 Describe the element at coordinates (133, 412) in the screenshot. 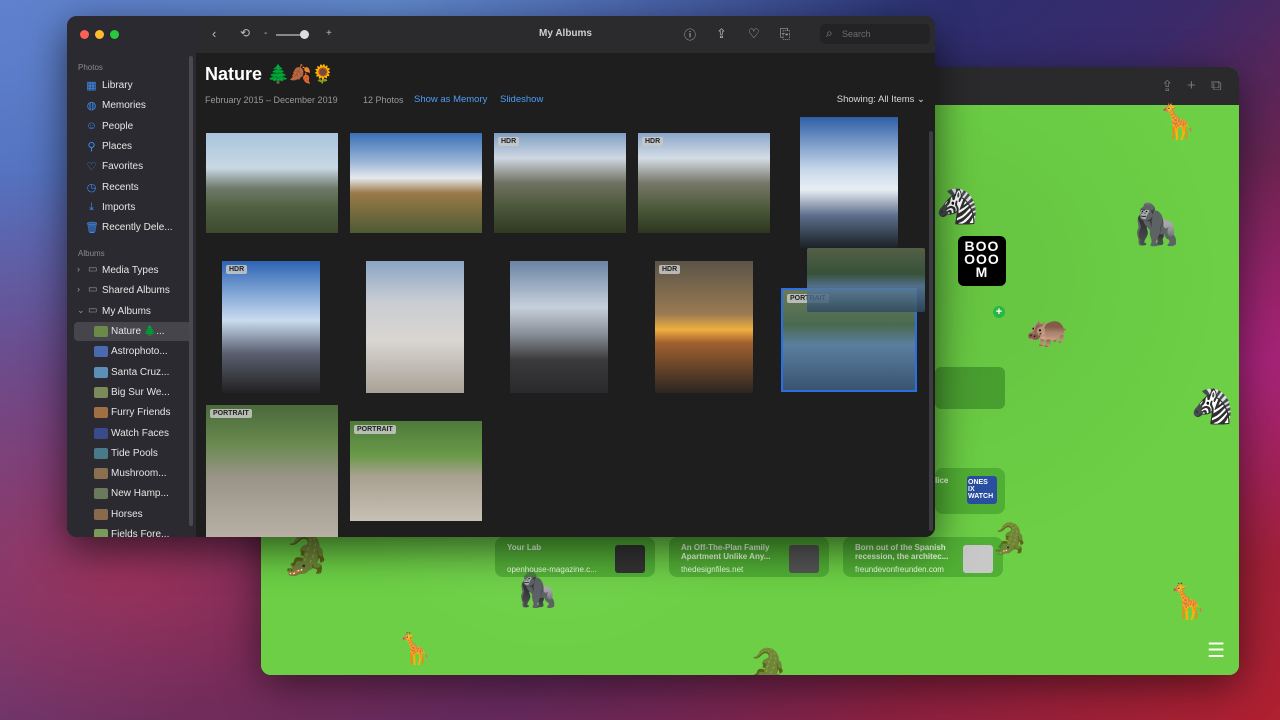

I see `sidebar-album: Furry Friends` at that location.